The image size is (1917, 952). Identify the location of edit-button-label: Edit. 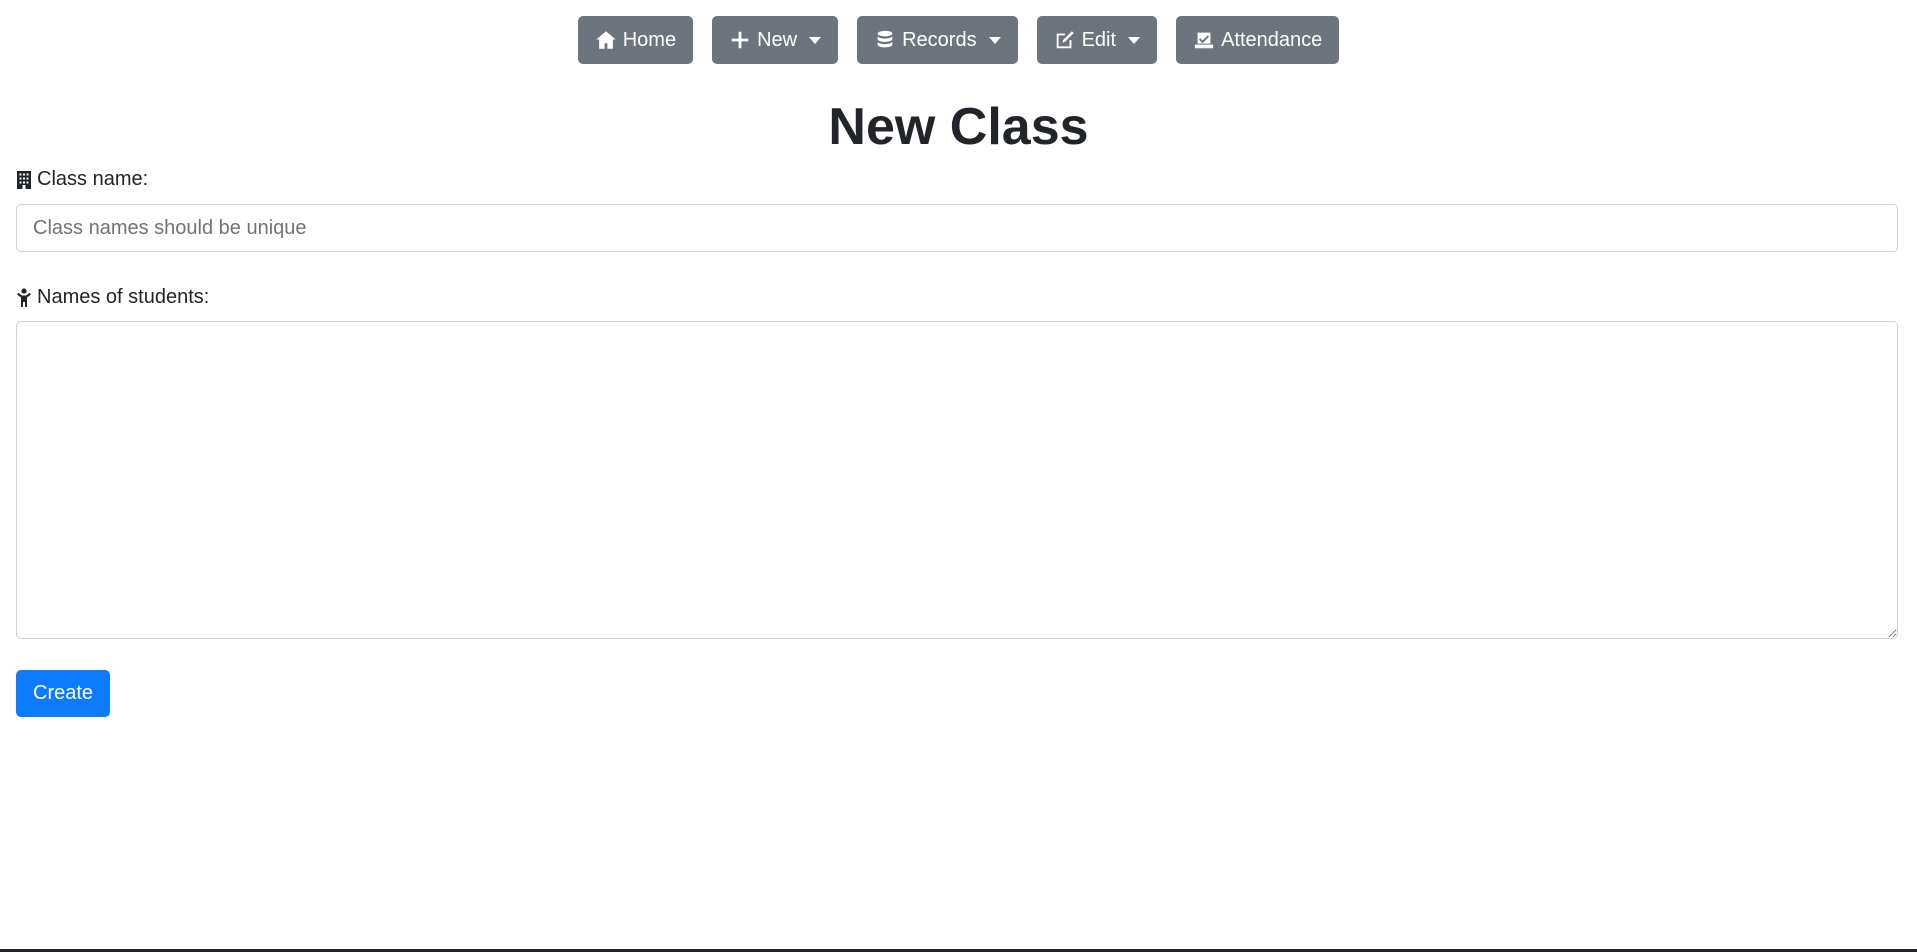
(1099, 39).